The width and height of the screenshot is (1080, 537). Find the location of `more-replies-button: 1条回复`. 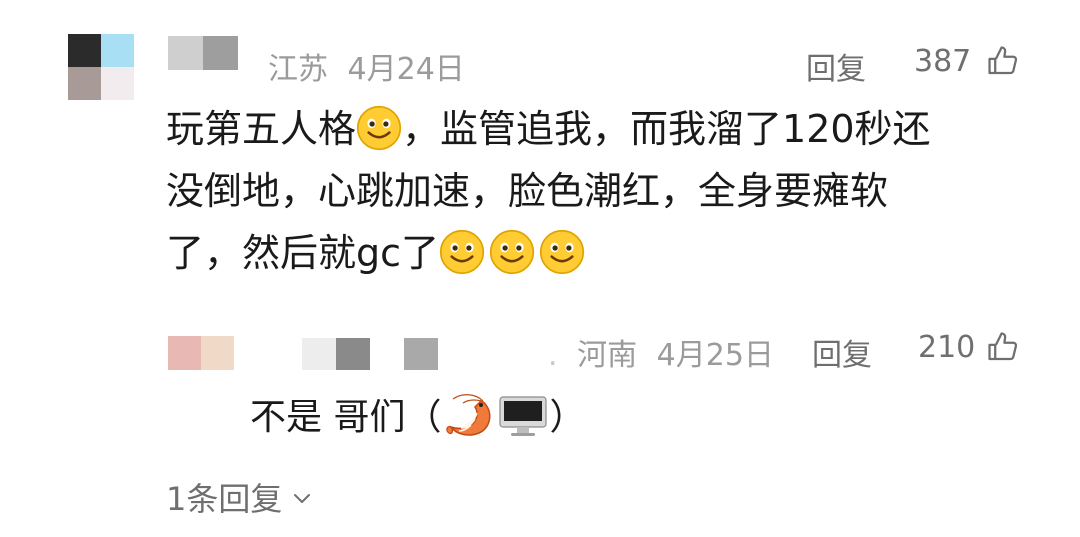

more-replies-button: 1条回复 is located at coordinates (239, 497).